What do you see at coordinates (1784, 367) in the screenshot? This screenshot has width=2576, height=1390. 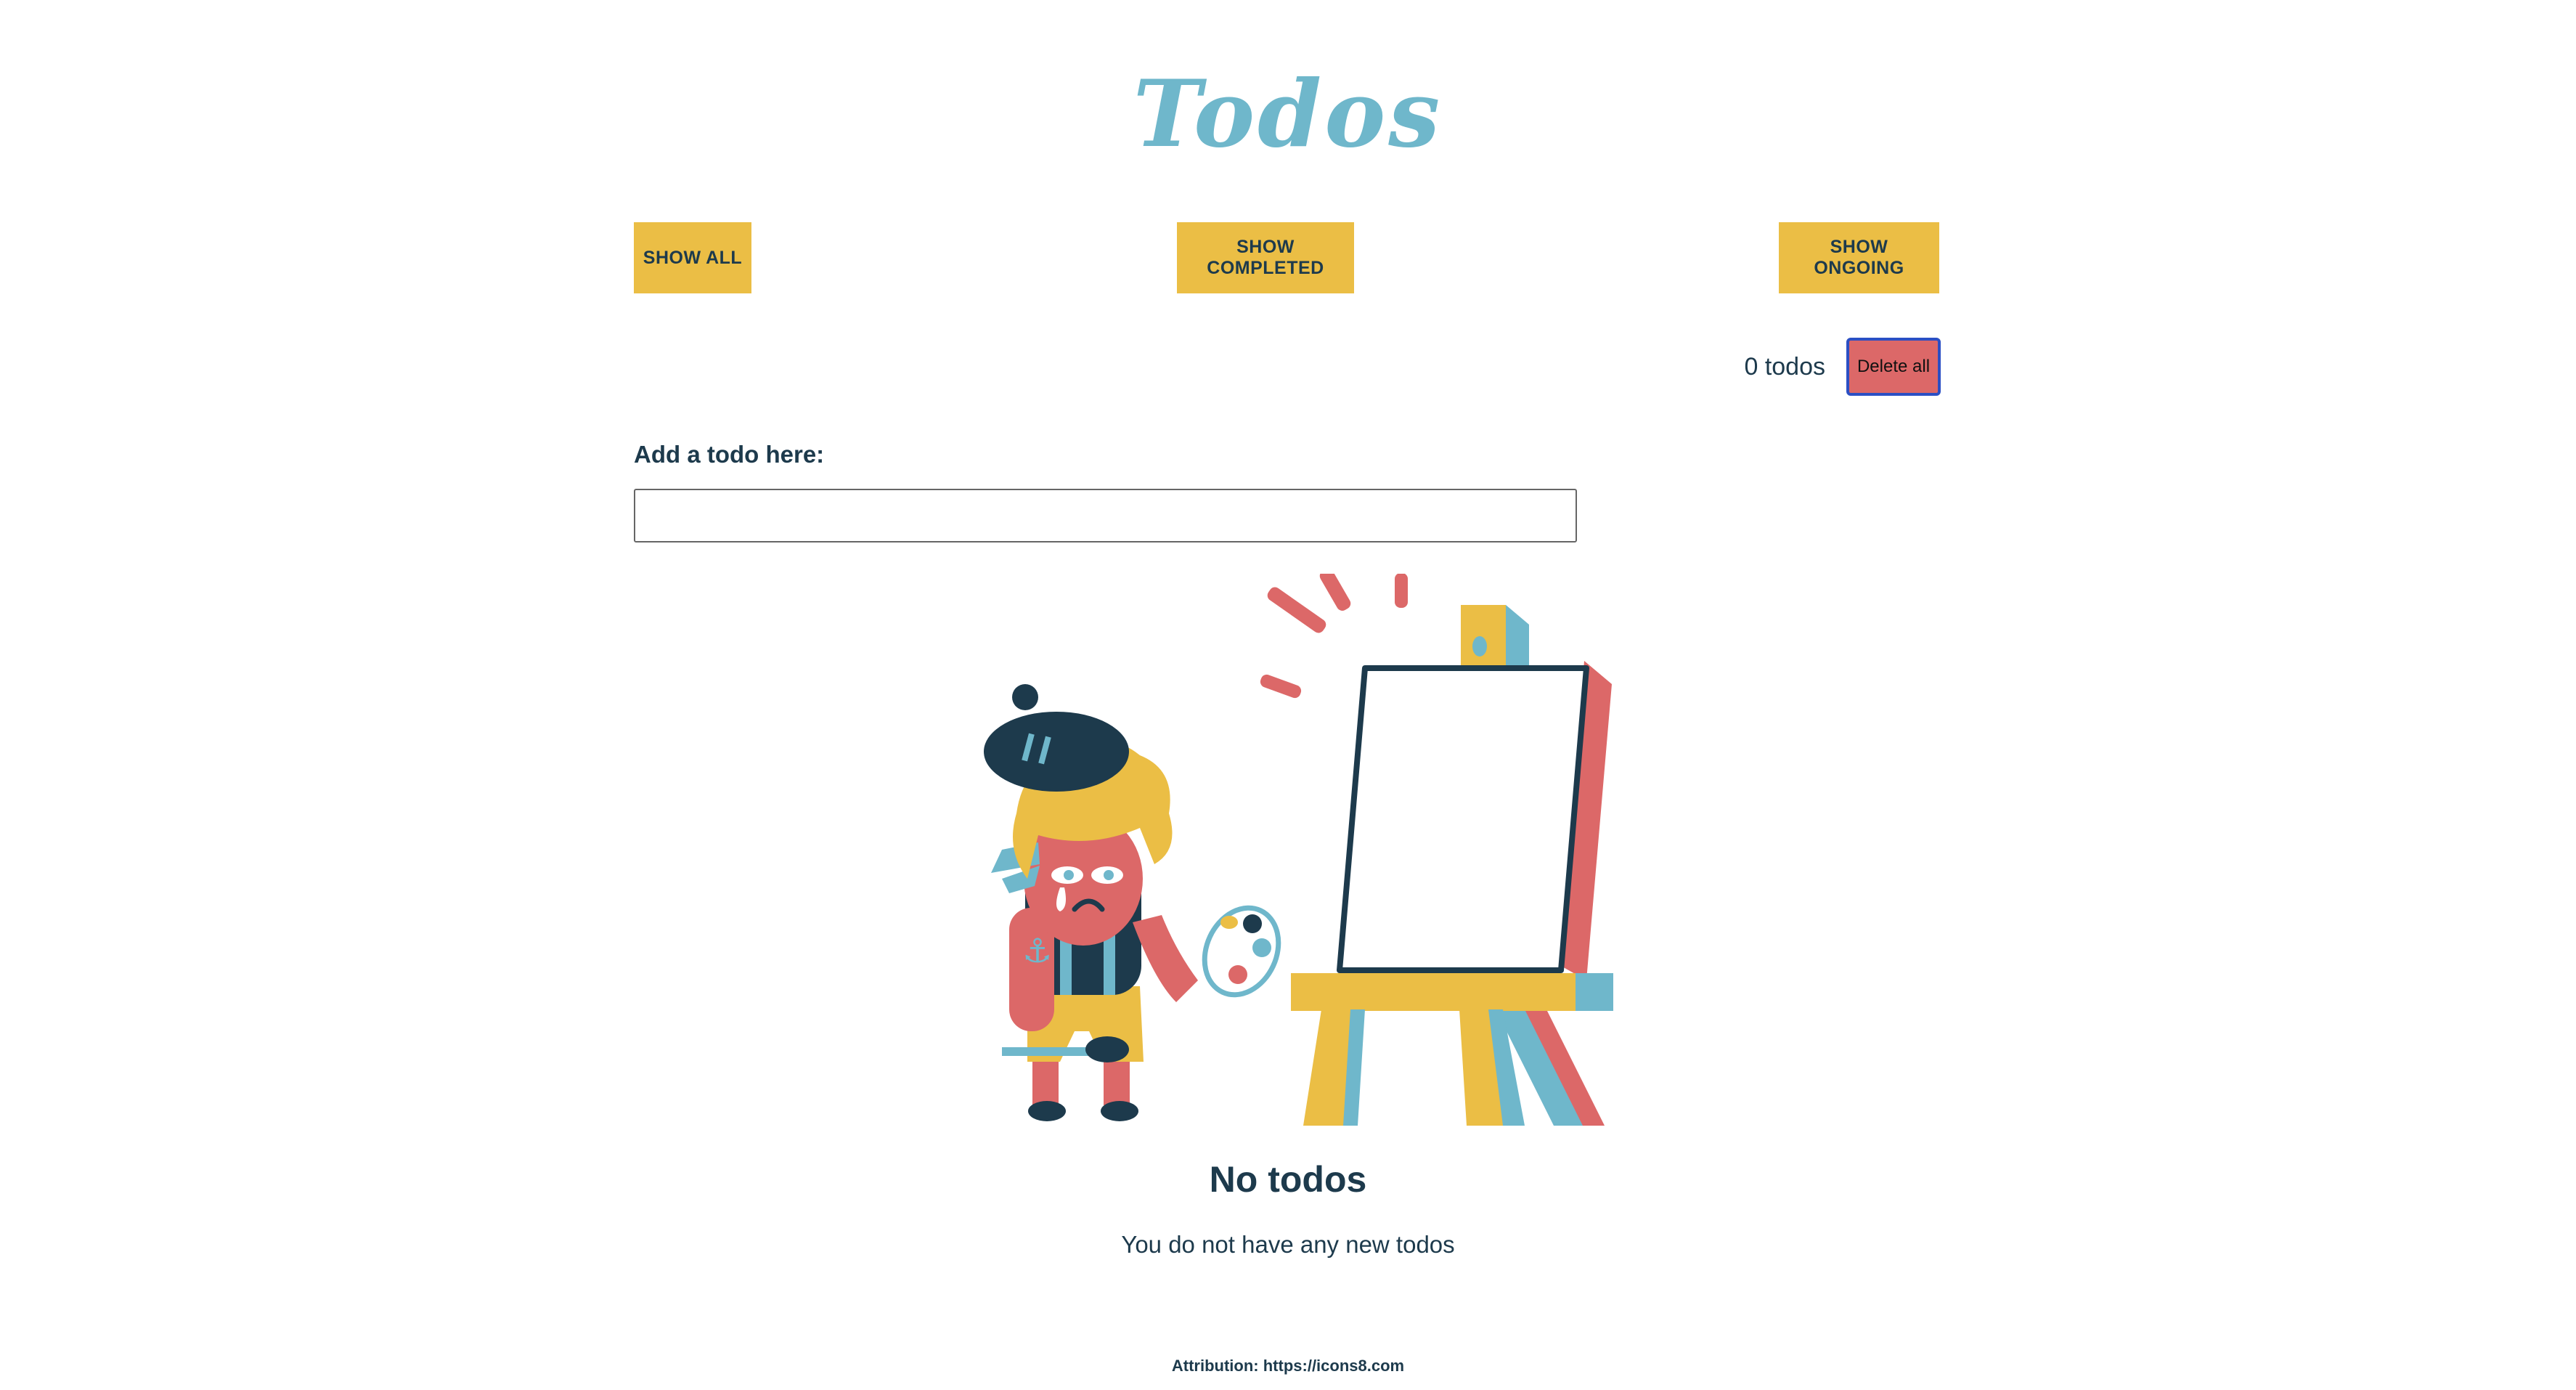 I see `todo-count: 0 todos` at bounding box center [1784, 367].